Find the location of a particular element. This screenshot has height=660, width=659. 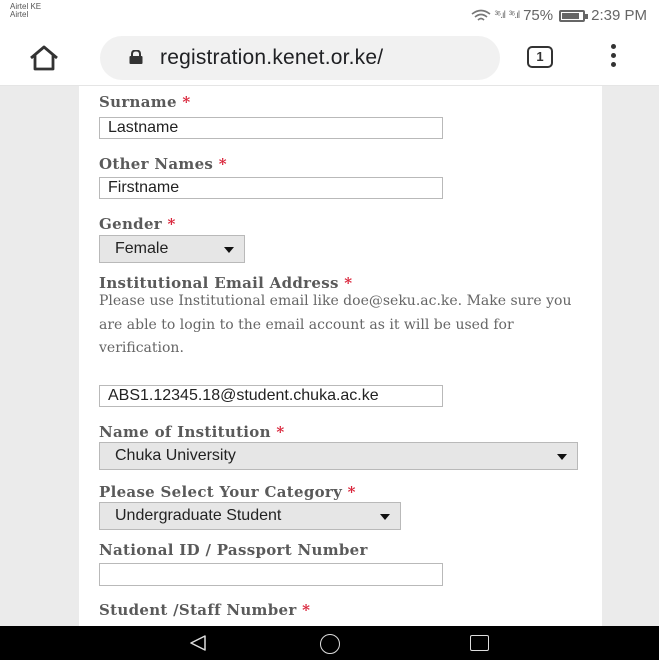

staff-number-label-text: Student /Staff Number is located at coordinates (198, 610).